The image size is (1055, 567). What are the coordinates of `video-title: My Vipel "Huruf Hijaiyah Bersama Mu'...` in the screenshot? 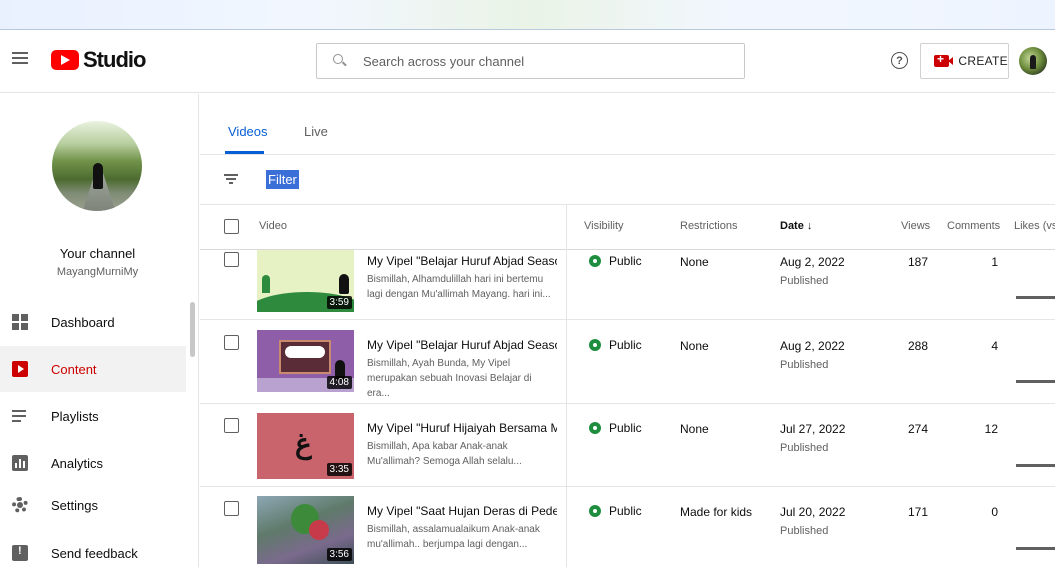 It's located at (462, 428).